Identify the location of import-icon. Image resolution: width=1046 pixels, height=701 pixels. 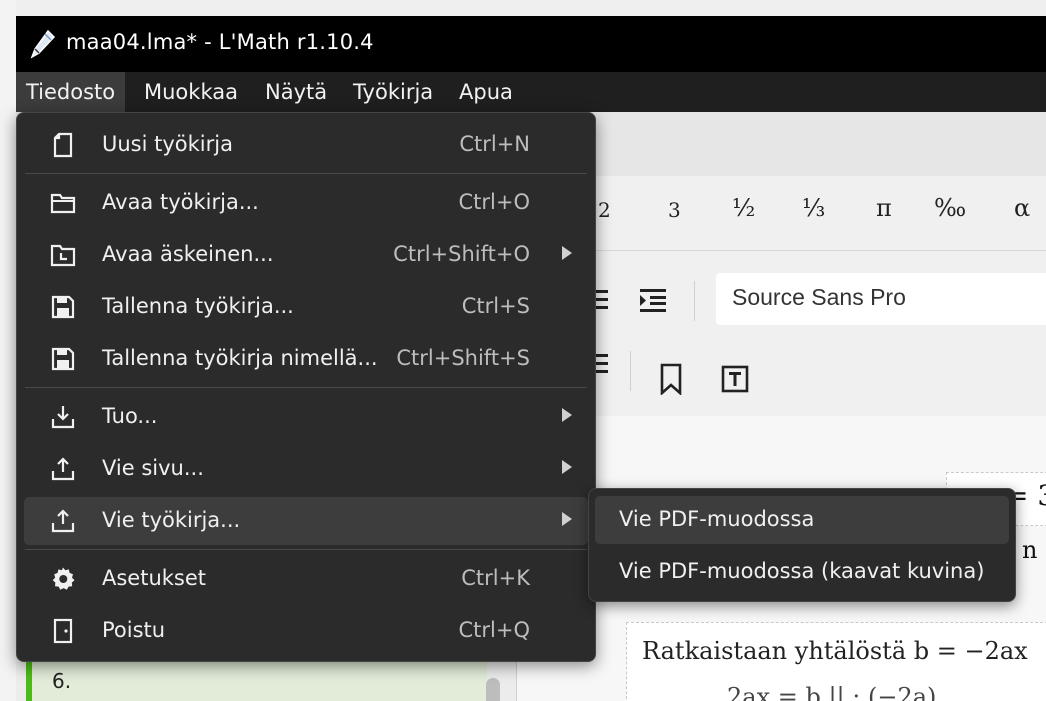
(63, 417).